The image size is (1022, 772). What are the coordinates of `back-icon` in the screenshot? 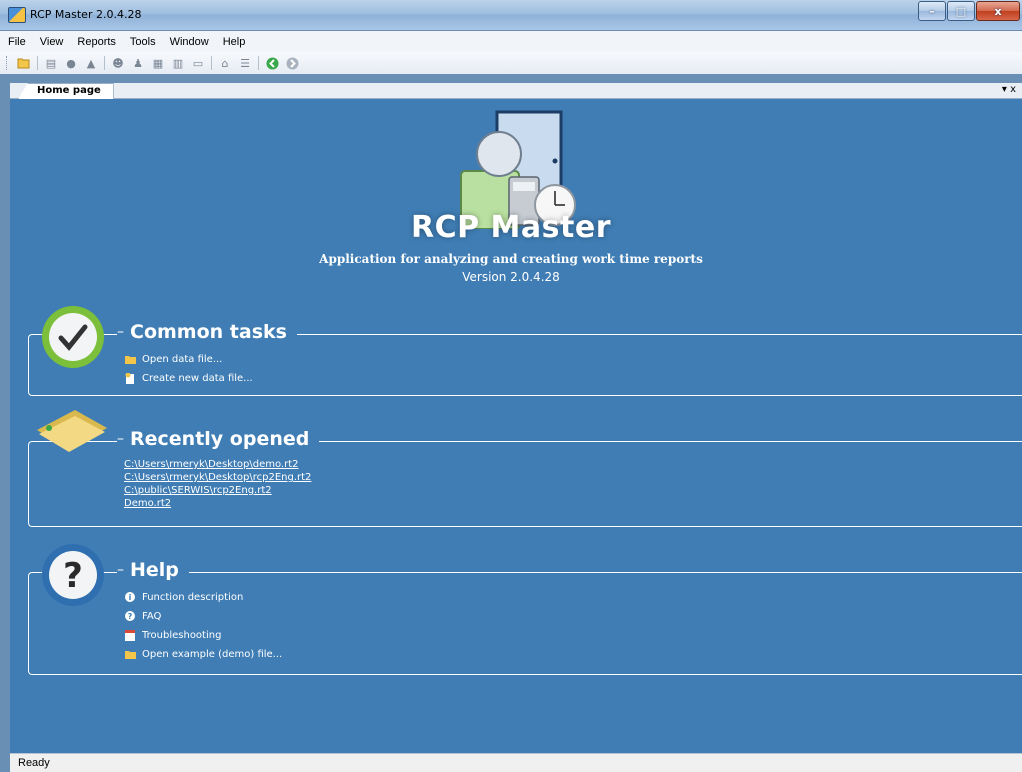 It's located at (272, 63).